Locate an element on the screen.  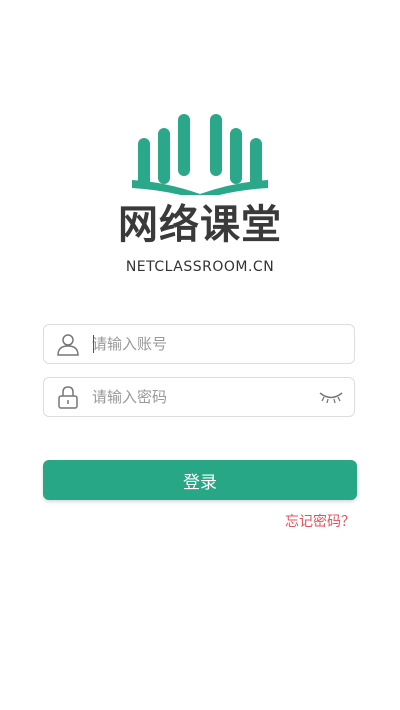
brand-name: 网络课堂 is located at coordinates (200, 225).